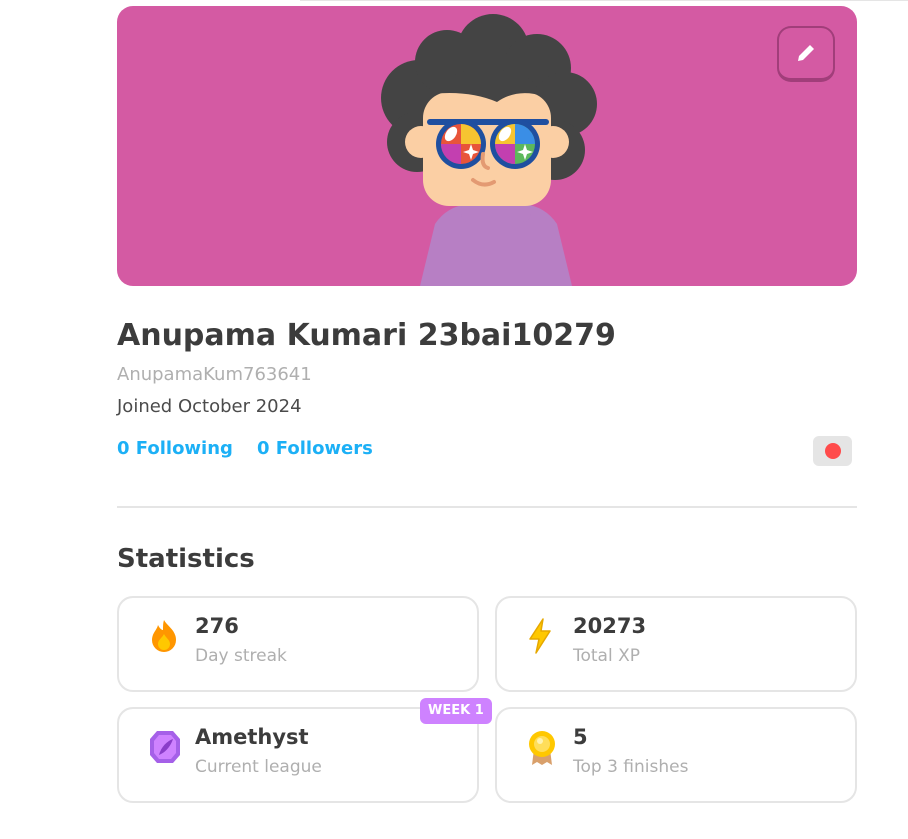  What do you see at coordinates (540, 636) in the screenshot?
I see `lightning-icon` at bounding box center [540, 636].